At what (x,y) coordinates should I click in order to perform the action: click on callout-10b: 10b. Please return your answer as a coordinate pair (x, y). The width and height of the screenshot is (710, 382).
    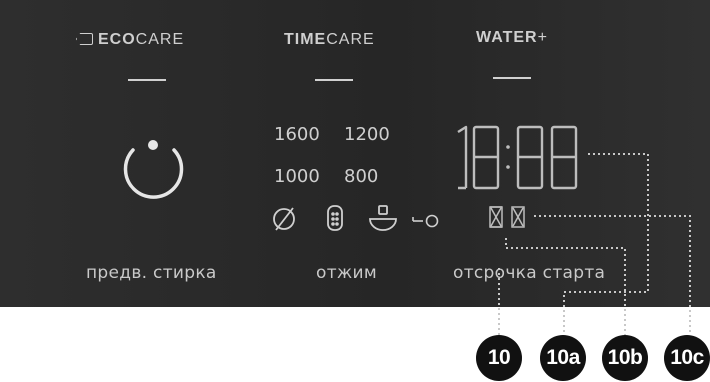
    Looking at the image, I should click on (625, 358).